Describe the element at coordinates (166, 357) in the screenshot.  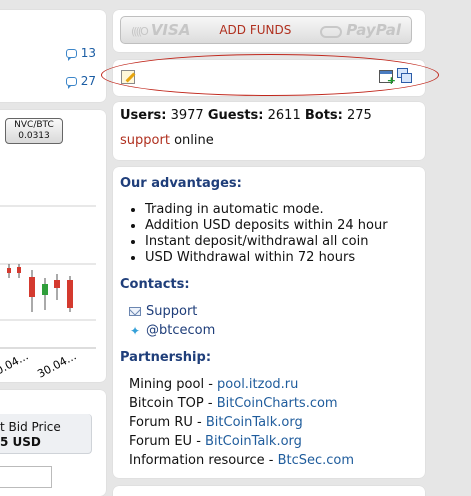
I see `partnership-title: Partnership:` at that location.